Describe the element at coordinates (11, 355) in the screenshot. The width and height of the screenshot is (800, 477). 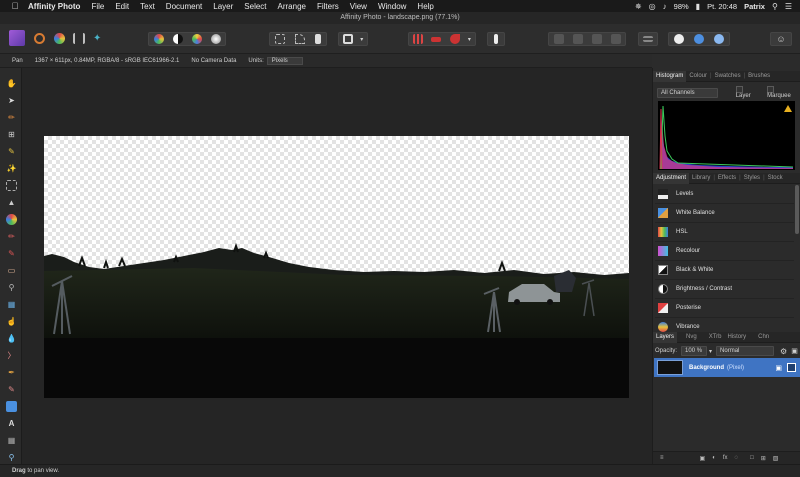
I see `healing-brush-icon: 〉` at that location.